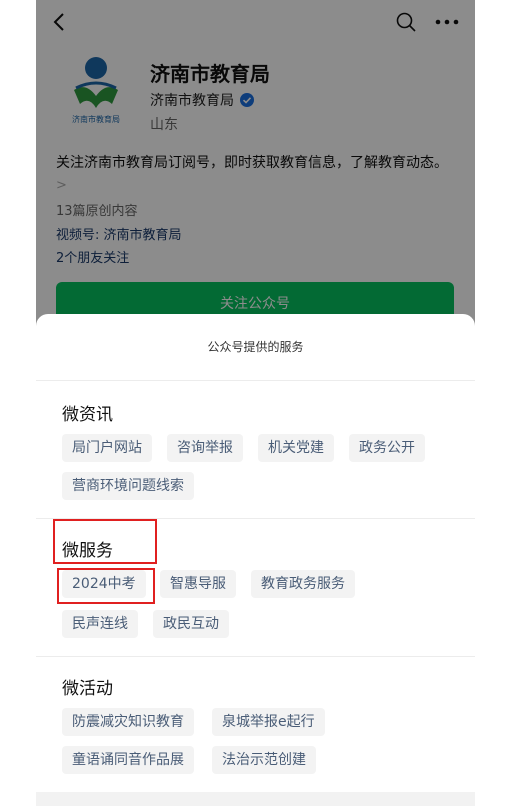 The width and height of the screenshot is (523, 806). What do you see at coordinates (255, 347) in the screenshot?
I see `sheet-title: 公众号提供的服务` at bounding box center [255, 347].